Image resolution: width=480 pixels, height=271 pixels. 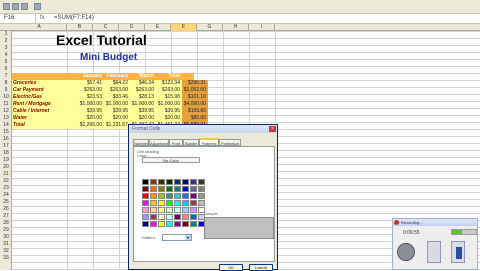 What do you see at coordinates (169, 83) in the screenshot?
I see `table-cell: $122.34` at bounding box center [169, 83].